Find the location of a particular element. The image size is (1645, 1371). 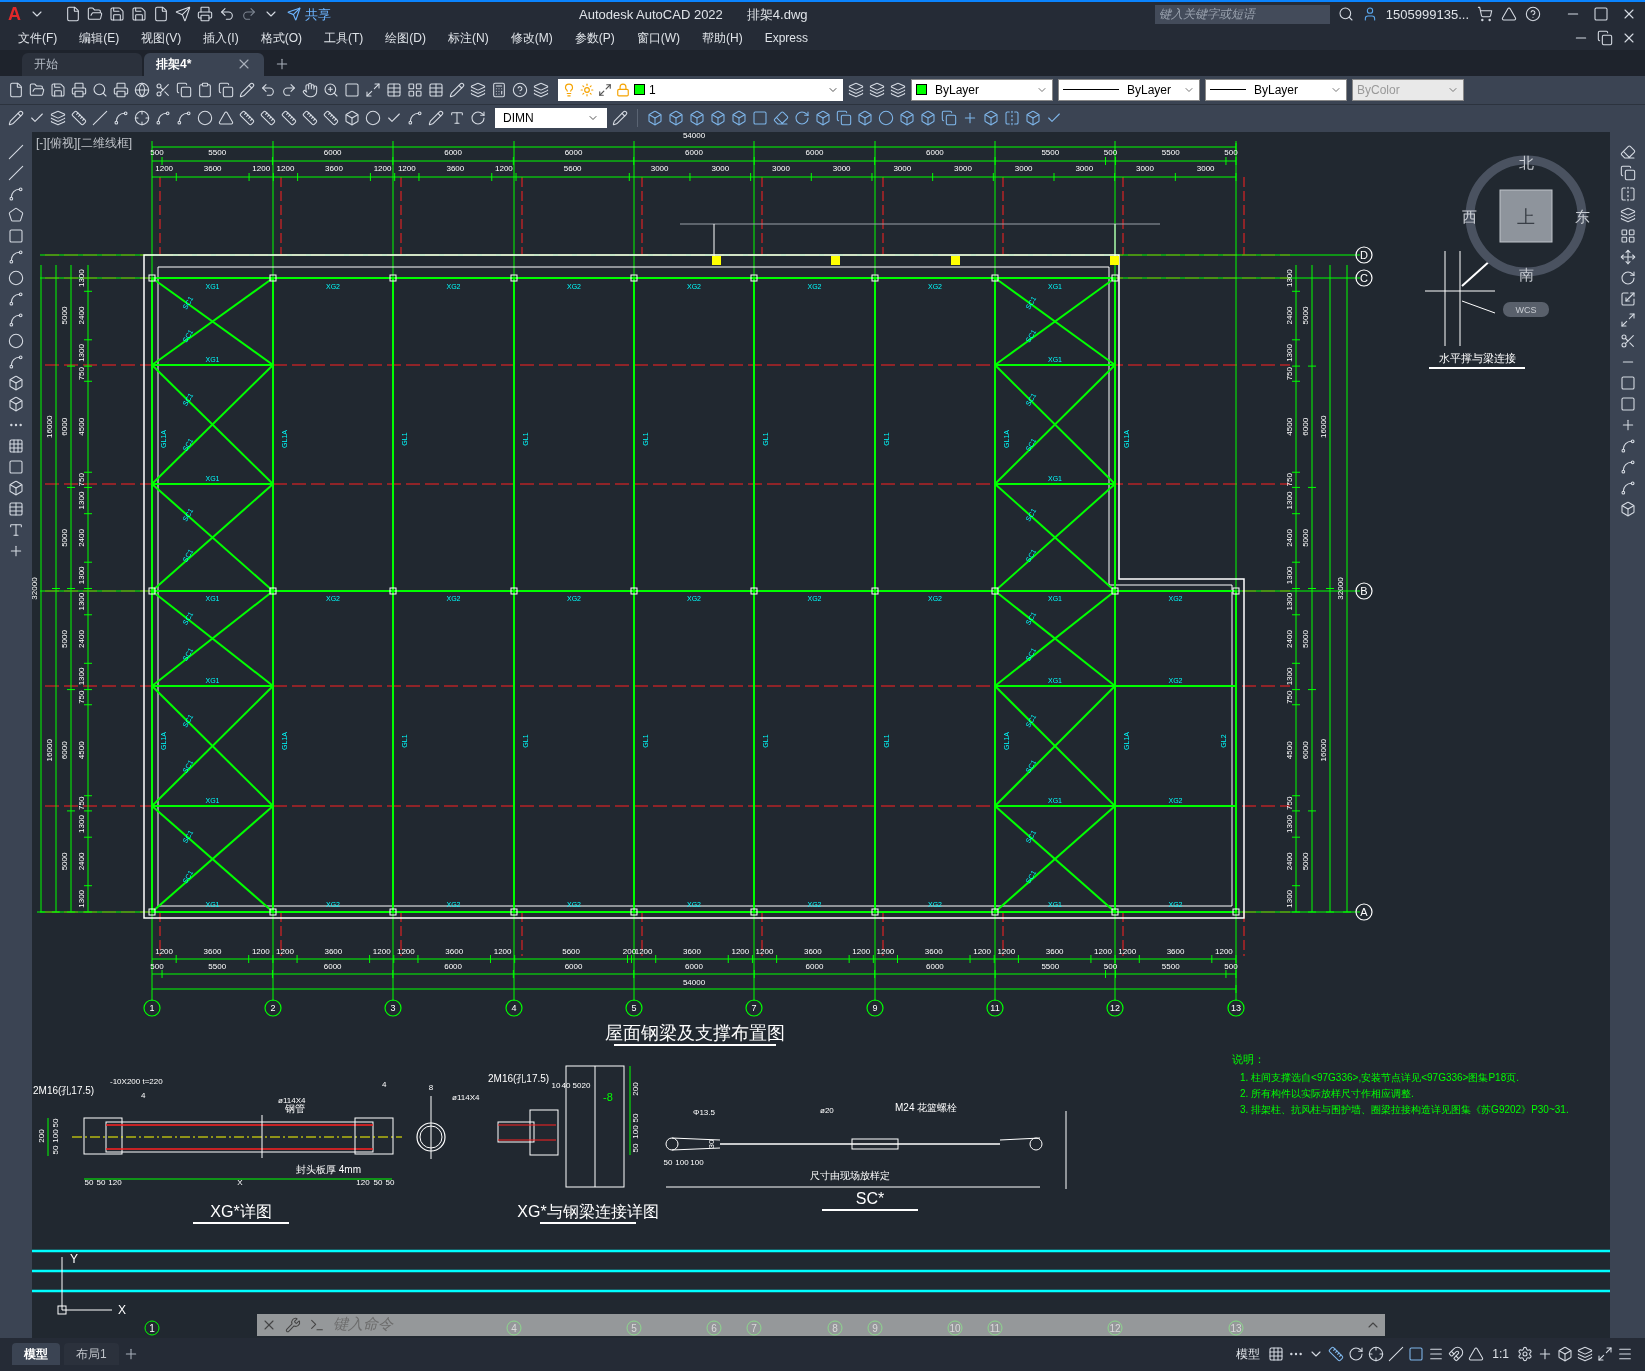

menu-item: 绘图(D) is located at coordinates (405, 38).